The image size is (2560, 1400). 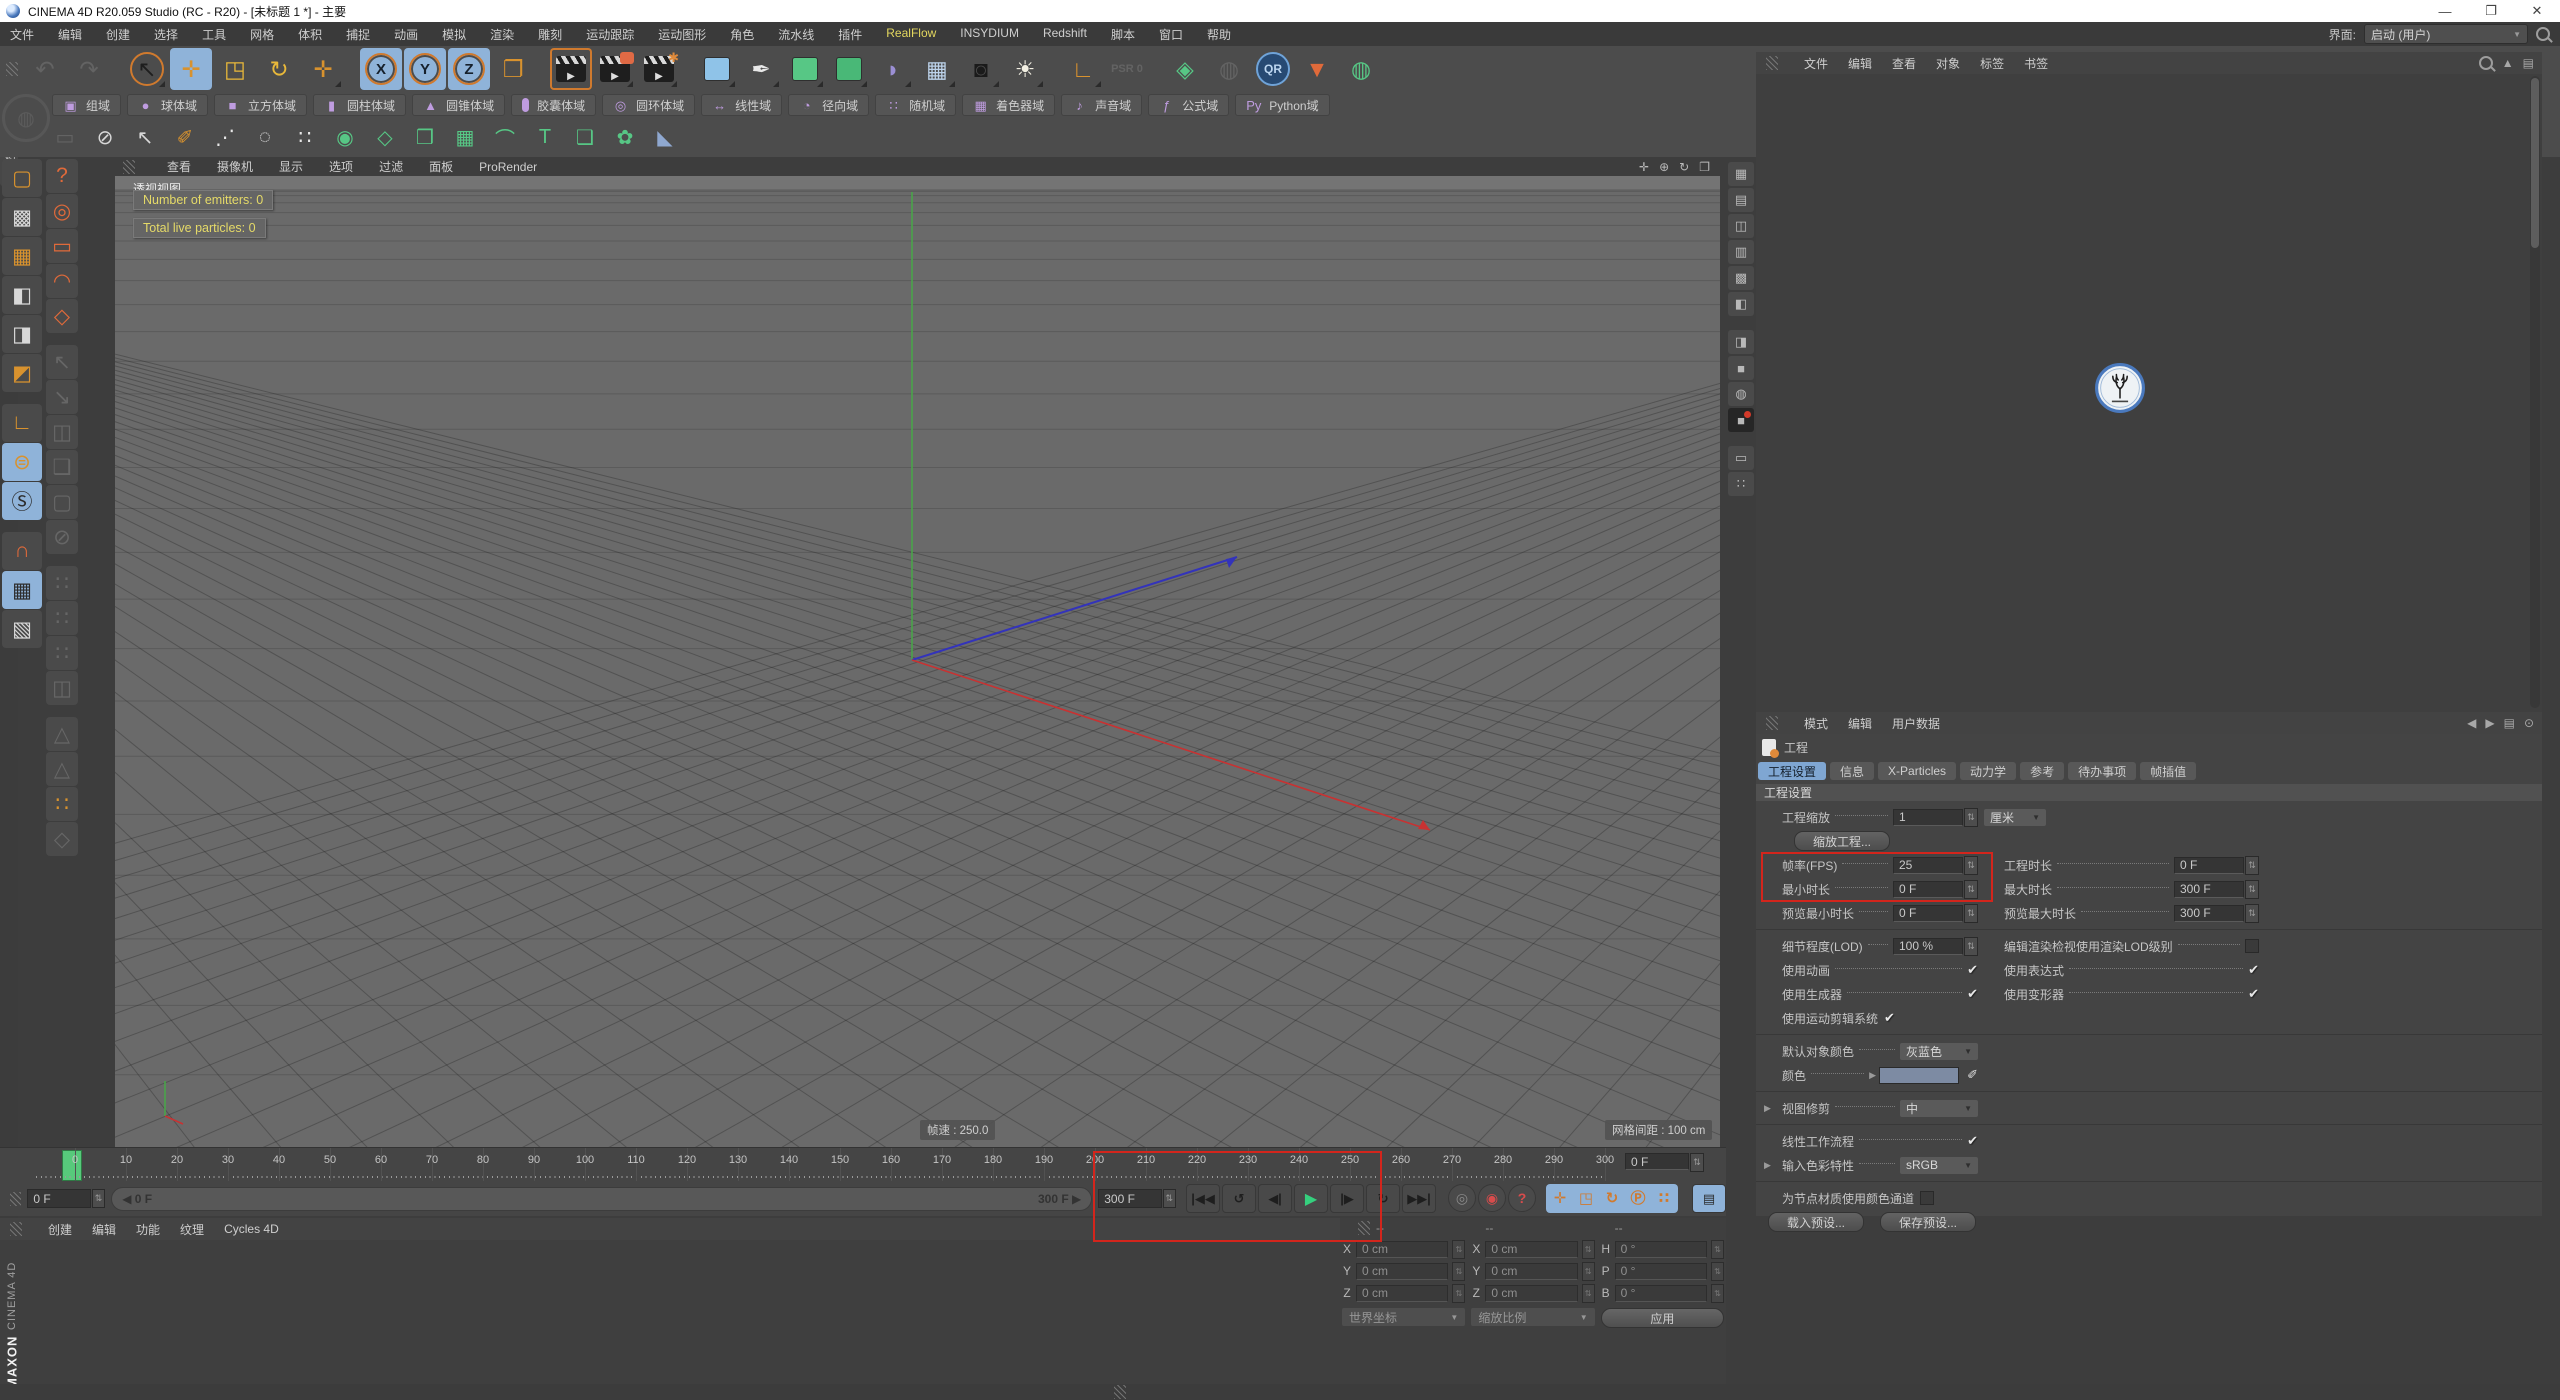 What do you see at coordinates (2543, 34) in the screenshot?
I see `search-icon` at bounding box center [2543, 34].